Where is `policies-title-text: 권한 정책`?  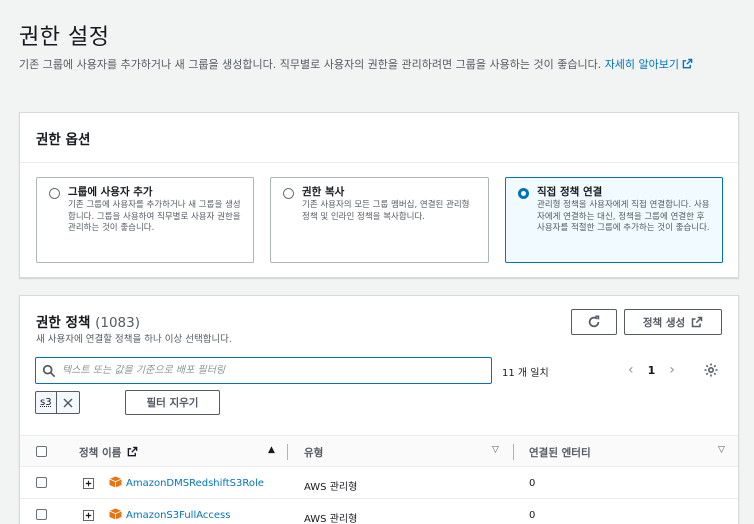 policies-title-text: 권한 정책 is located at coordinates (63, 323).